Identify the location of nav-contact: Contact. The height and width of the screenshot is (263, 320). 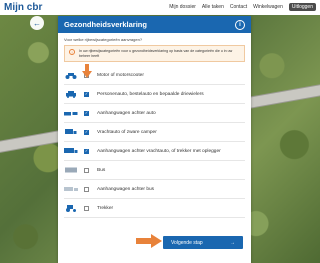
(238, 7).